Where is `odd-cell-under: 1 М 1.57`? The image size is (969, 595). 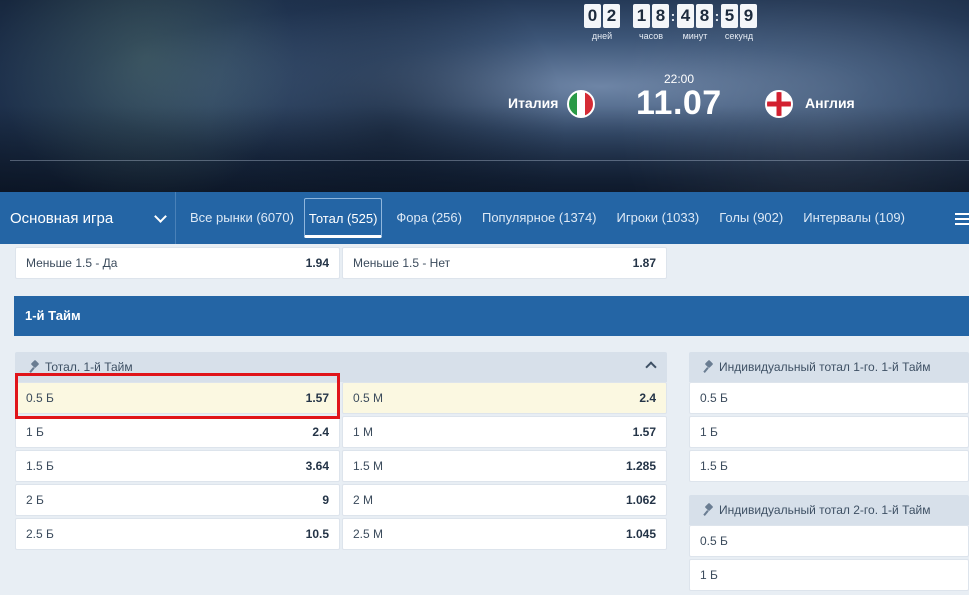
odd-cell-under: 1 М 1.57 is located at coordinates (504, 432).